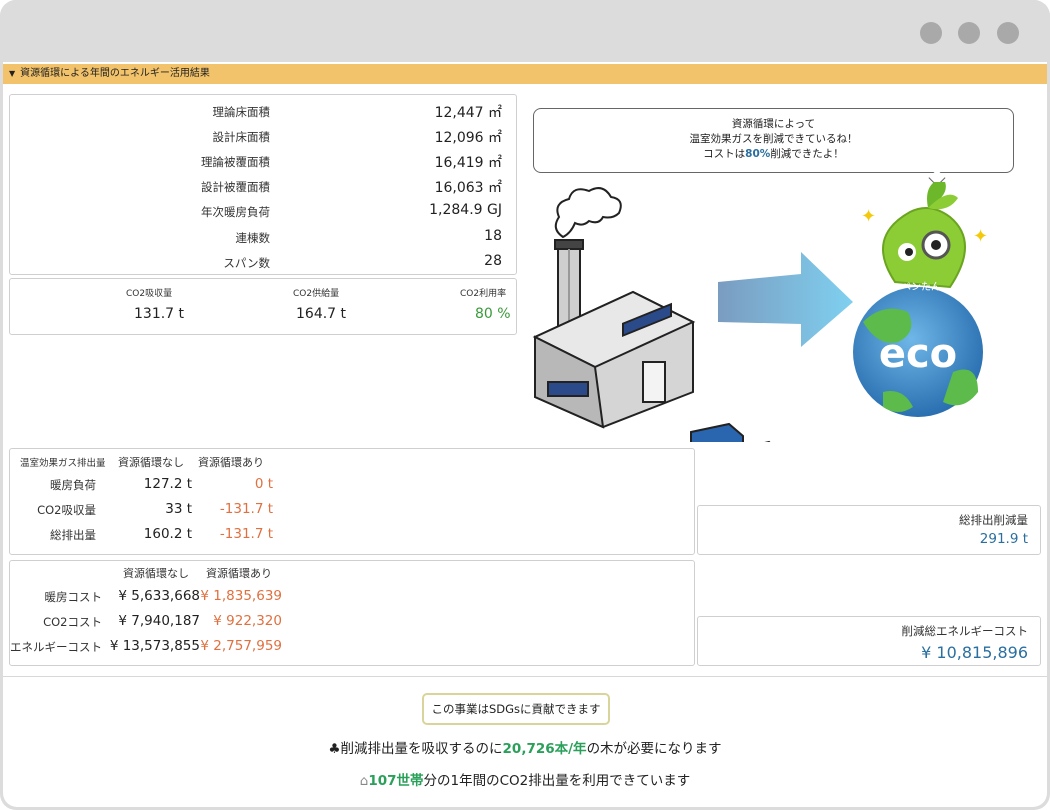 This screenshot has height=810, width=1050. Describe the element at coordinates (66, 510) in the screenshot. I see `ghg-row-label: CO2吸収量` at that location.